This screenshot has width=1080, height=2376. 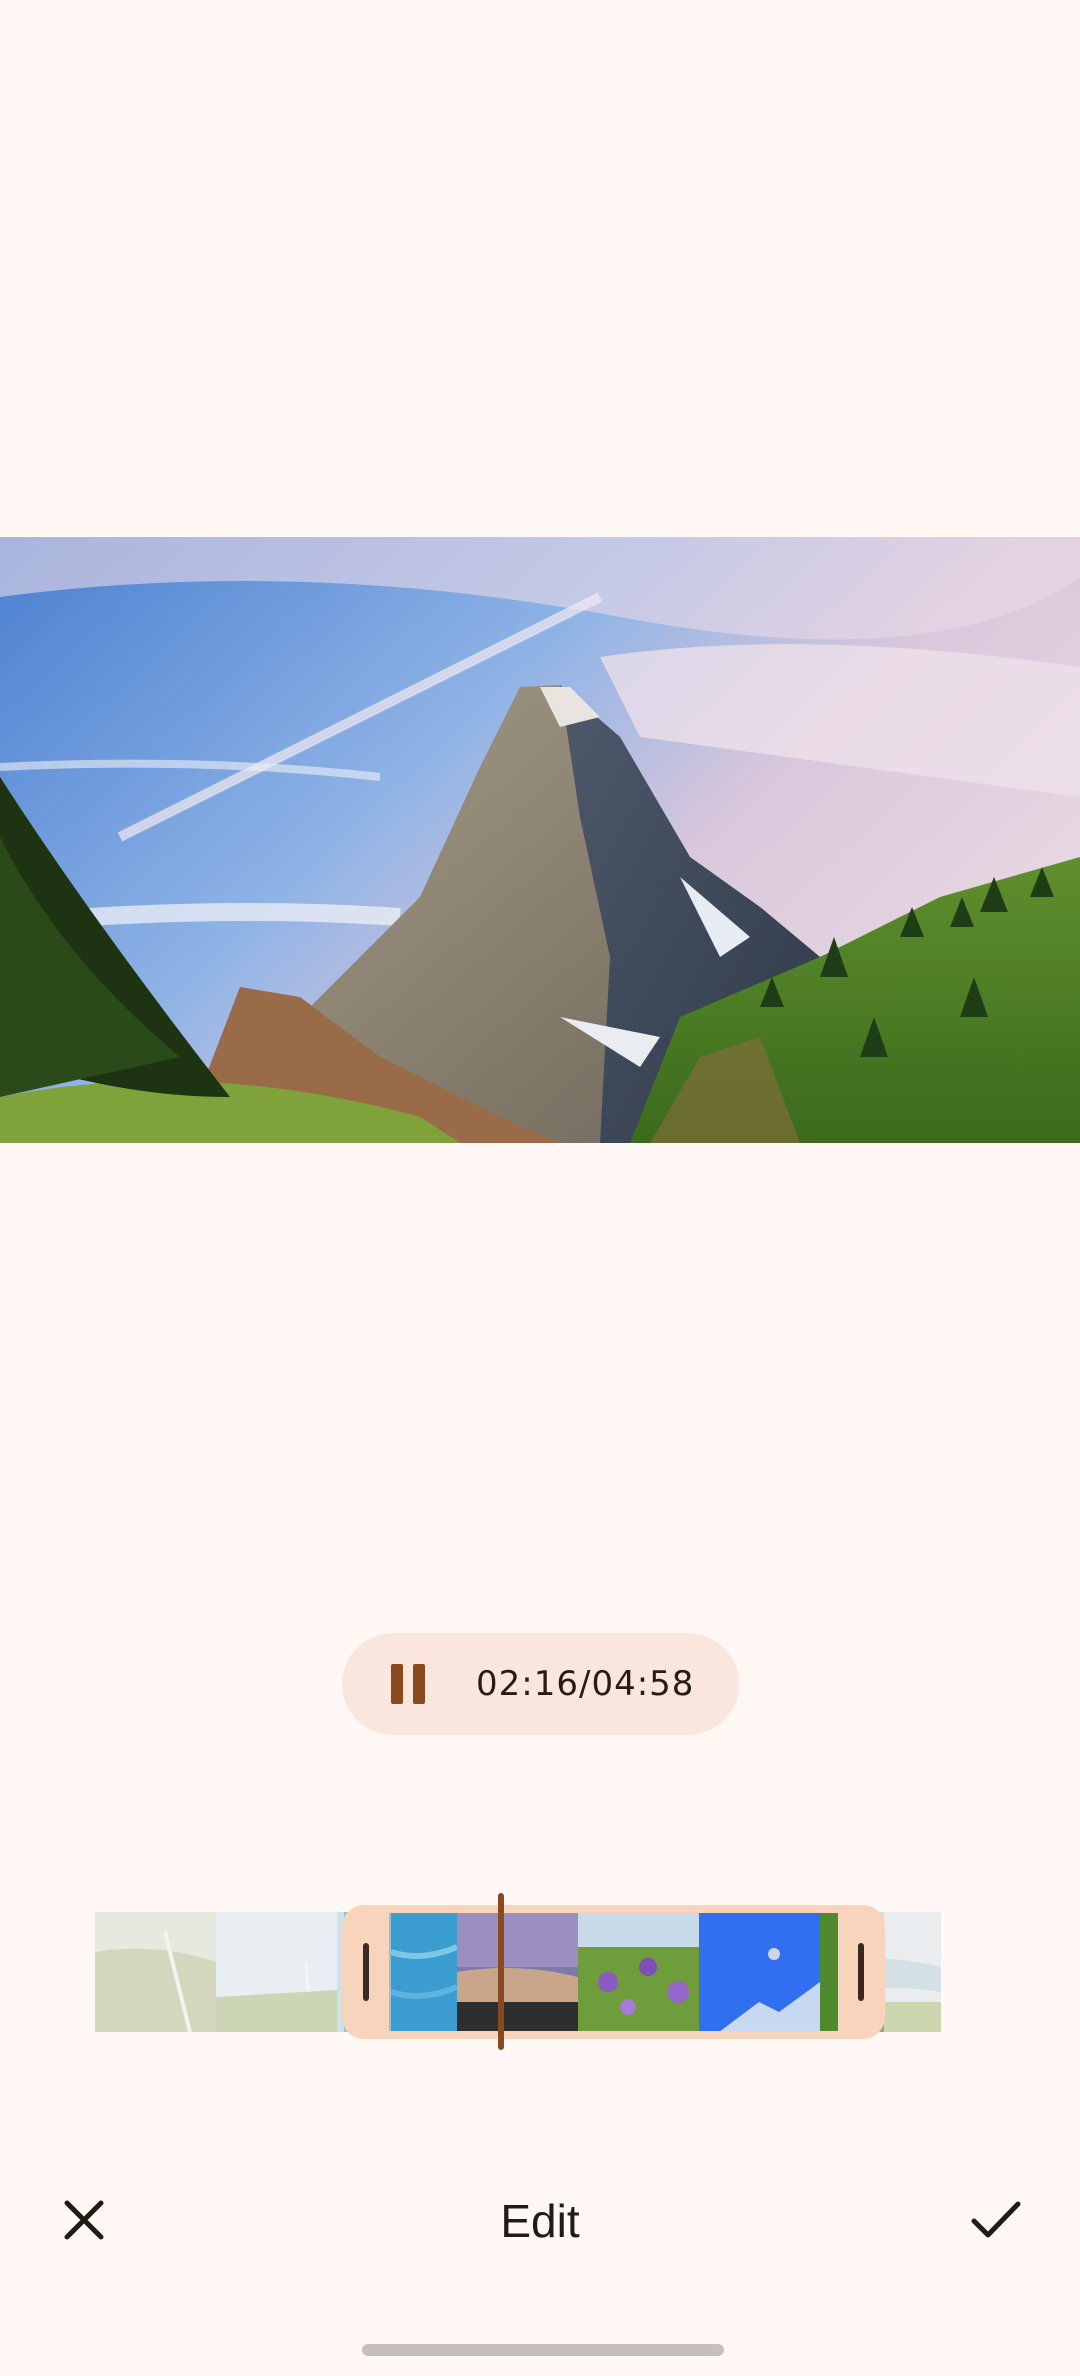 I want to click on trim-end-handle, so click(x=861, y=1972).